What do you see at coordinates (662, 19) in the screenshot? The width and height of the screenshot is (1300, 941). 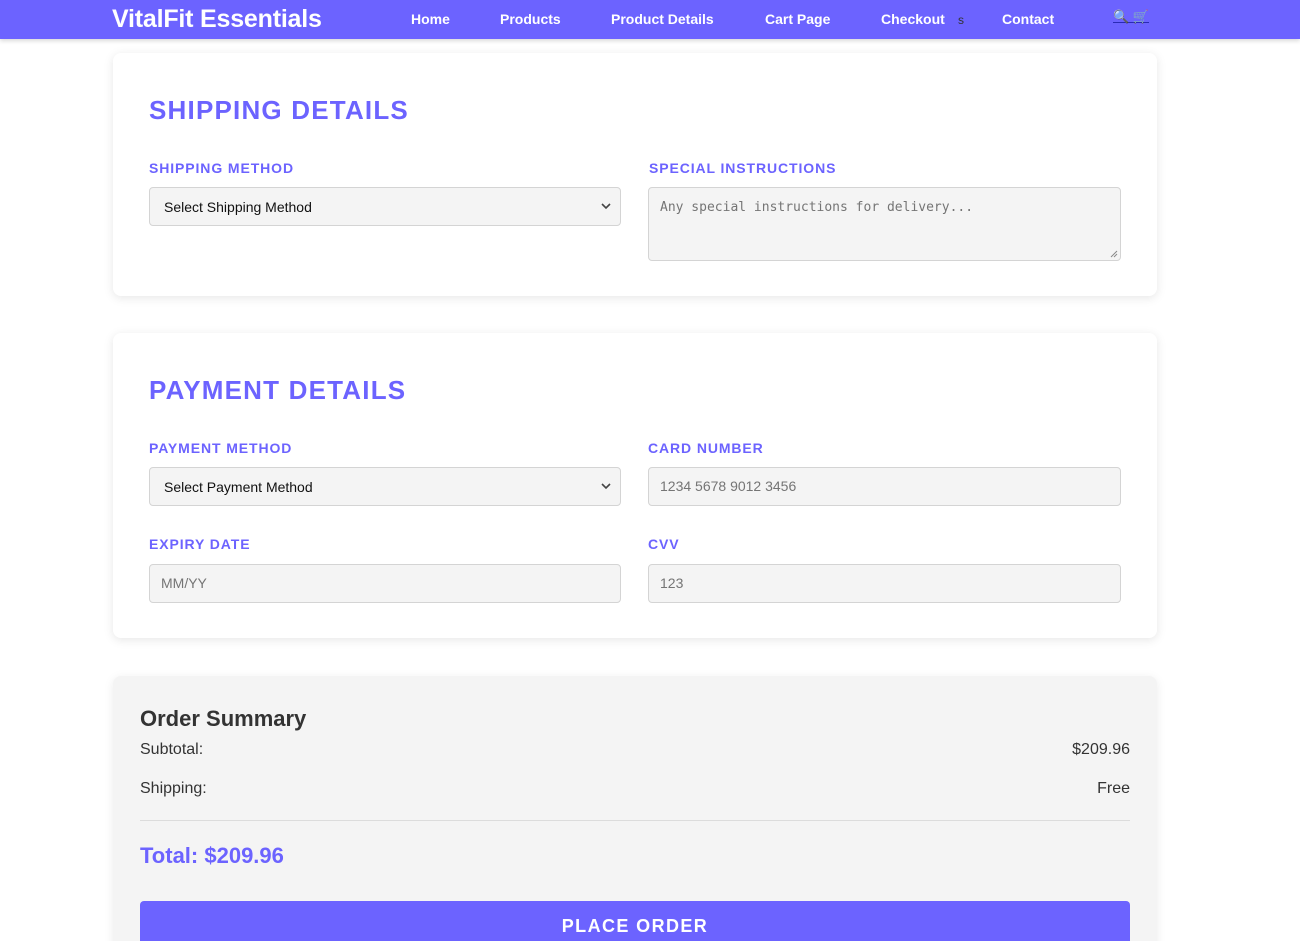 I see `nav-product-details: Product Details` at bounding box center [662, 19].